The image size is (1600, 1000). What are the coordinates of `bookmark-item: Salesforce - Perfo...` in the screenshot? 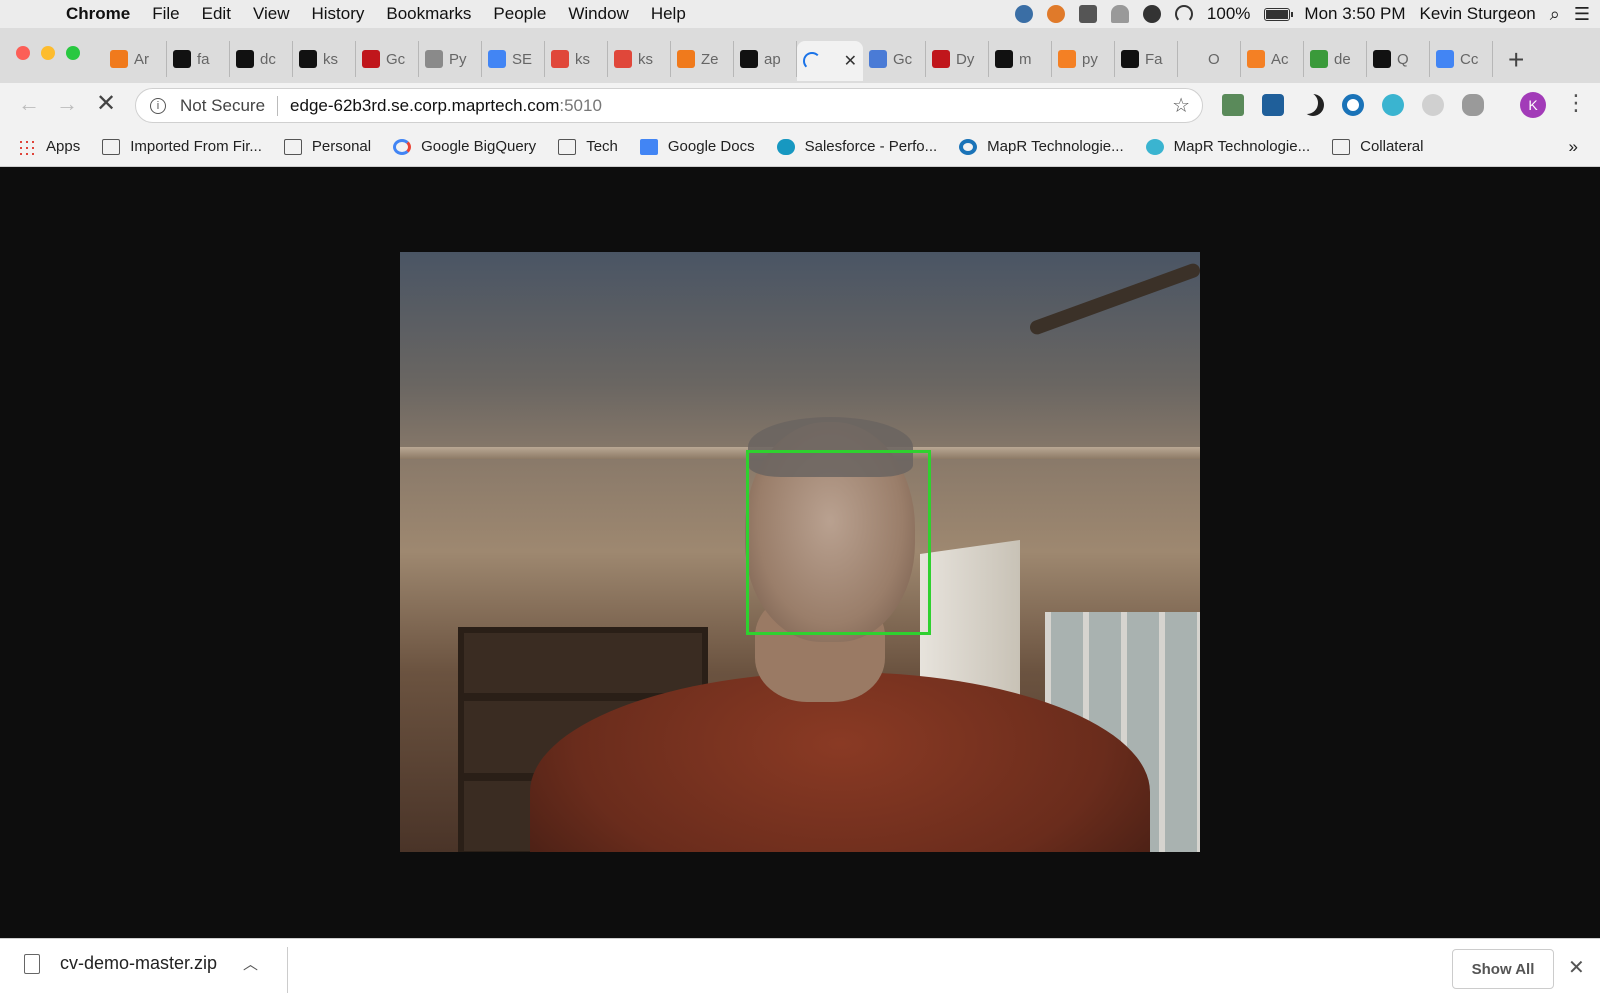 It's located at (856, 146).